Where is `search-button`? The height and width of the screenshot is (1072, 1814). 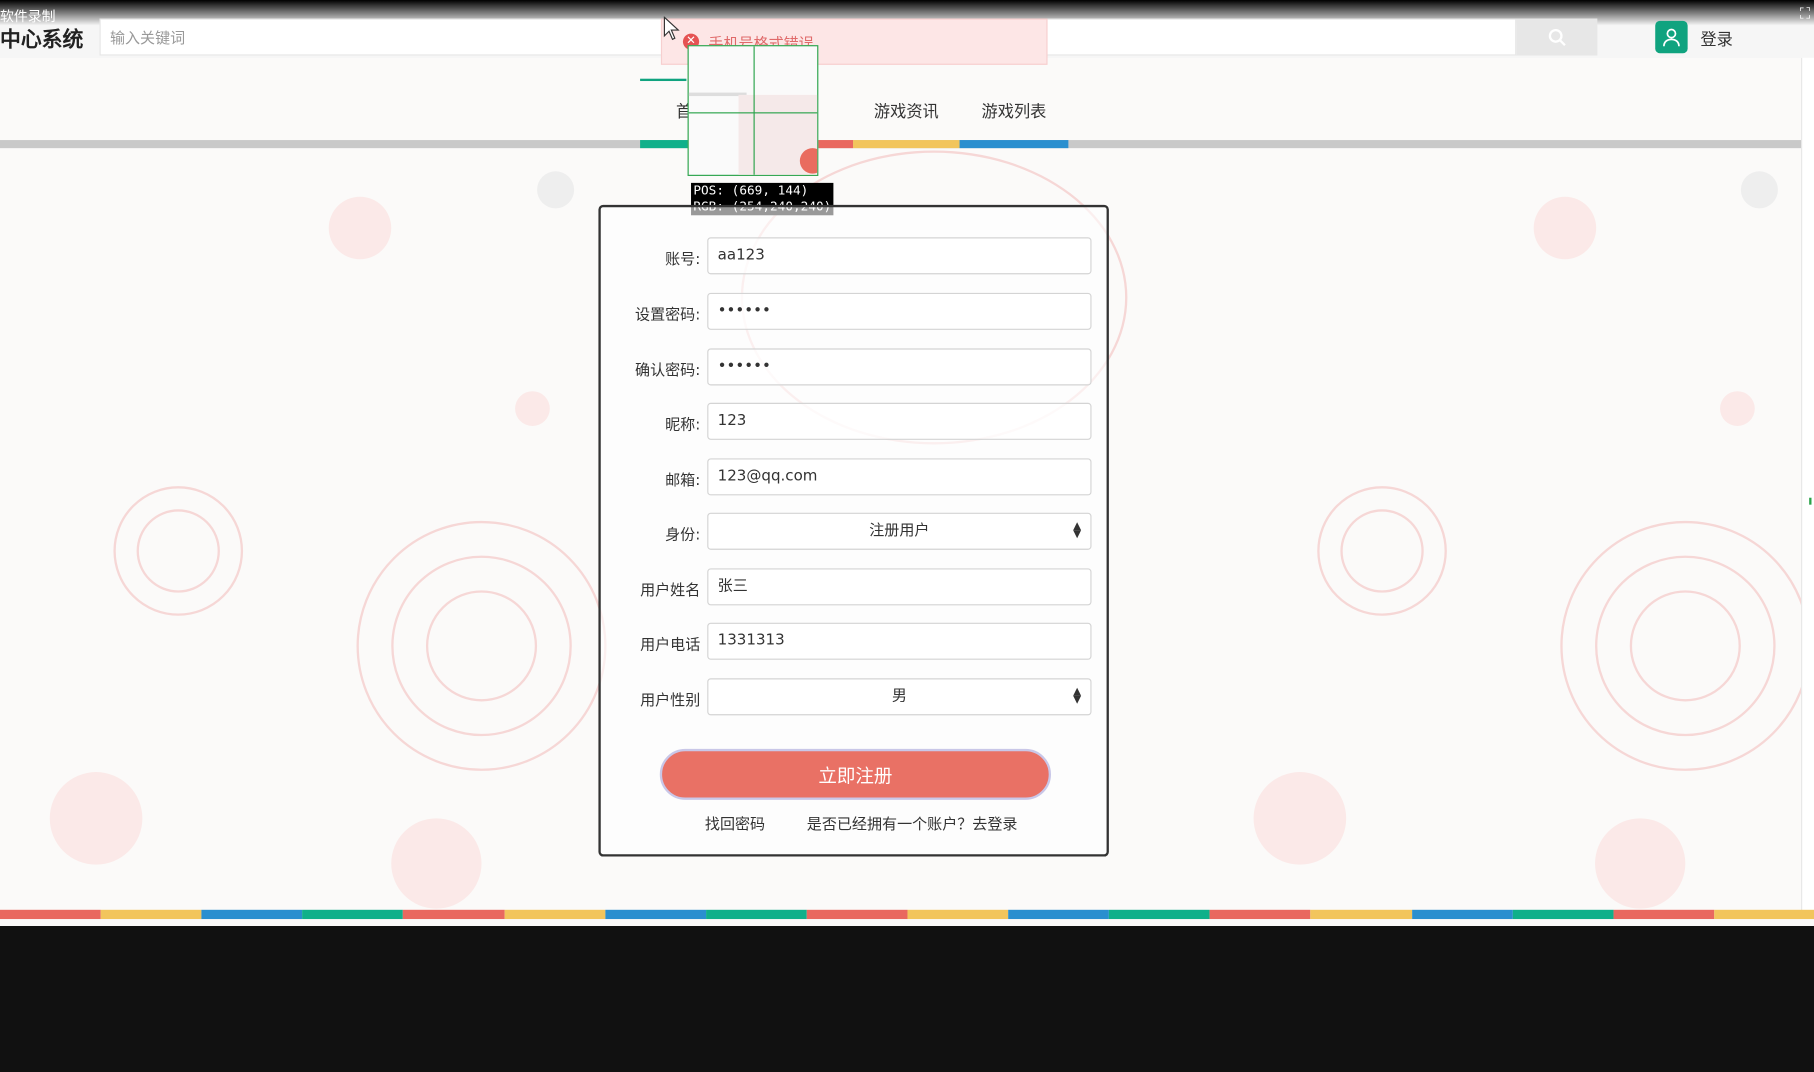 search-button is located at coordinates (1557, 37).